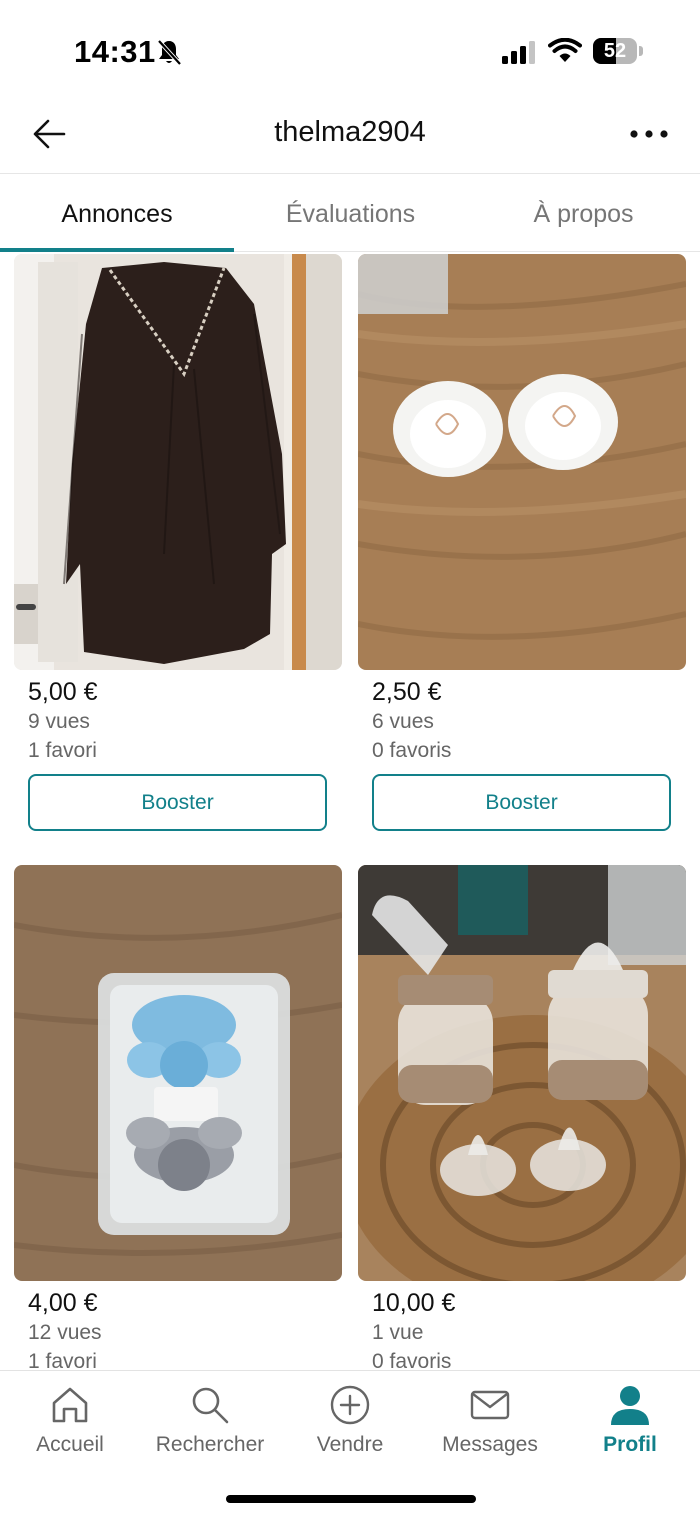 Image resolution: width=700 pixels, height=1519 pixels. What do you see at coordinates (63, 692) in the screenshot?
I see `listing-price: 5,00 €` at bounding box center [63, 692].